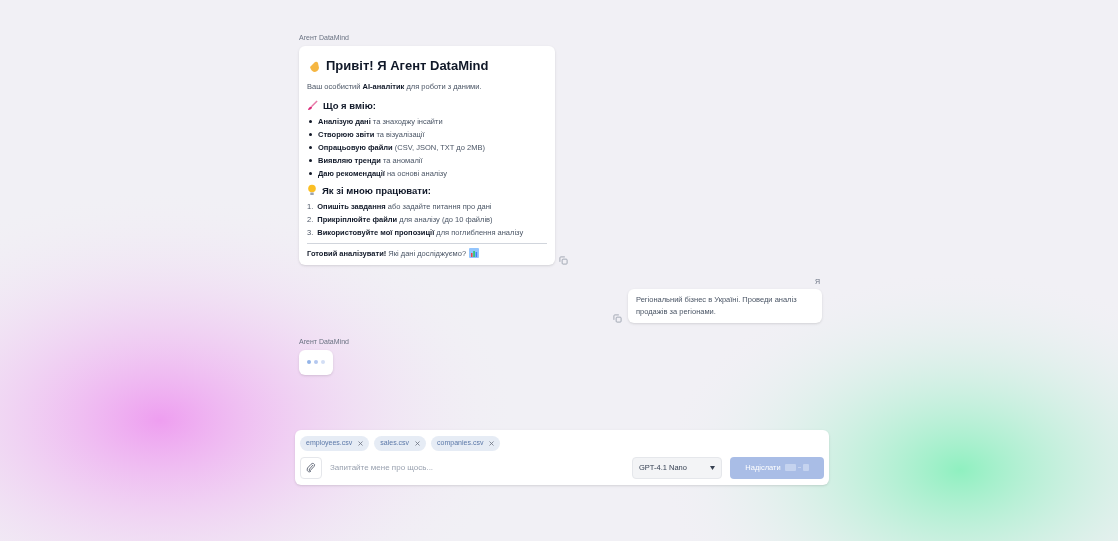 This screenshot has width=1118, height=541. Describe the element at coordinates (796, 467) in the screenshot. I see `shortcut-icon` at that location.